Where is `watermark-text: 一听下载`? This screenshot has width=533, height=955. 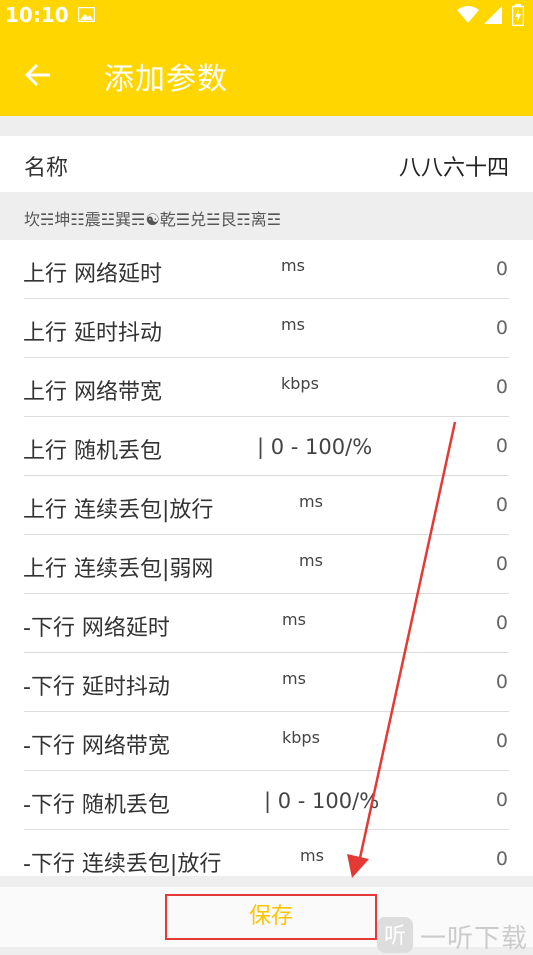 watermark-text: 一听下载 is located at coordinates (474, 939).